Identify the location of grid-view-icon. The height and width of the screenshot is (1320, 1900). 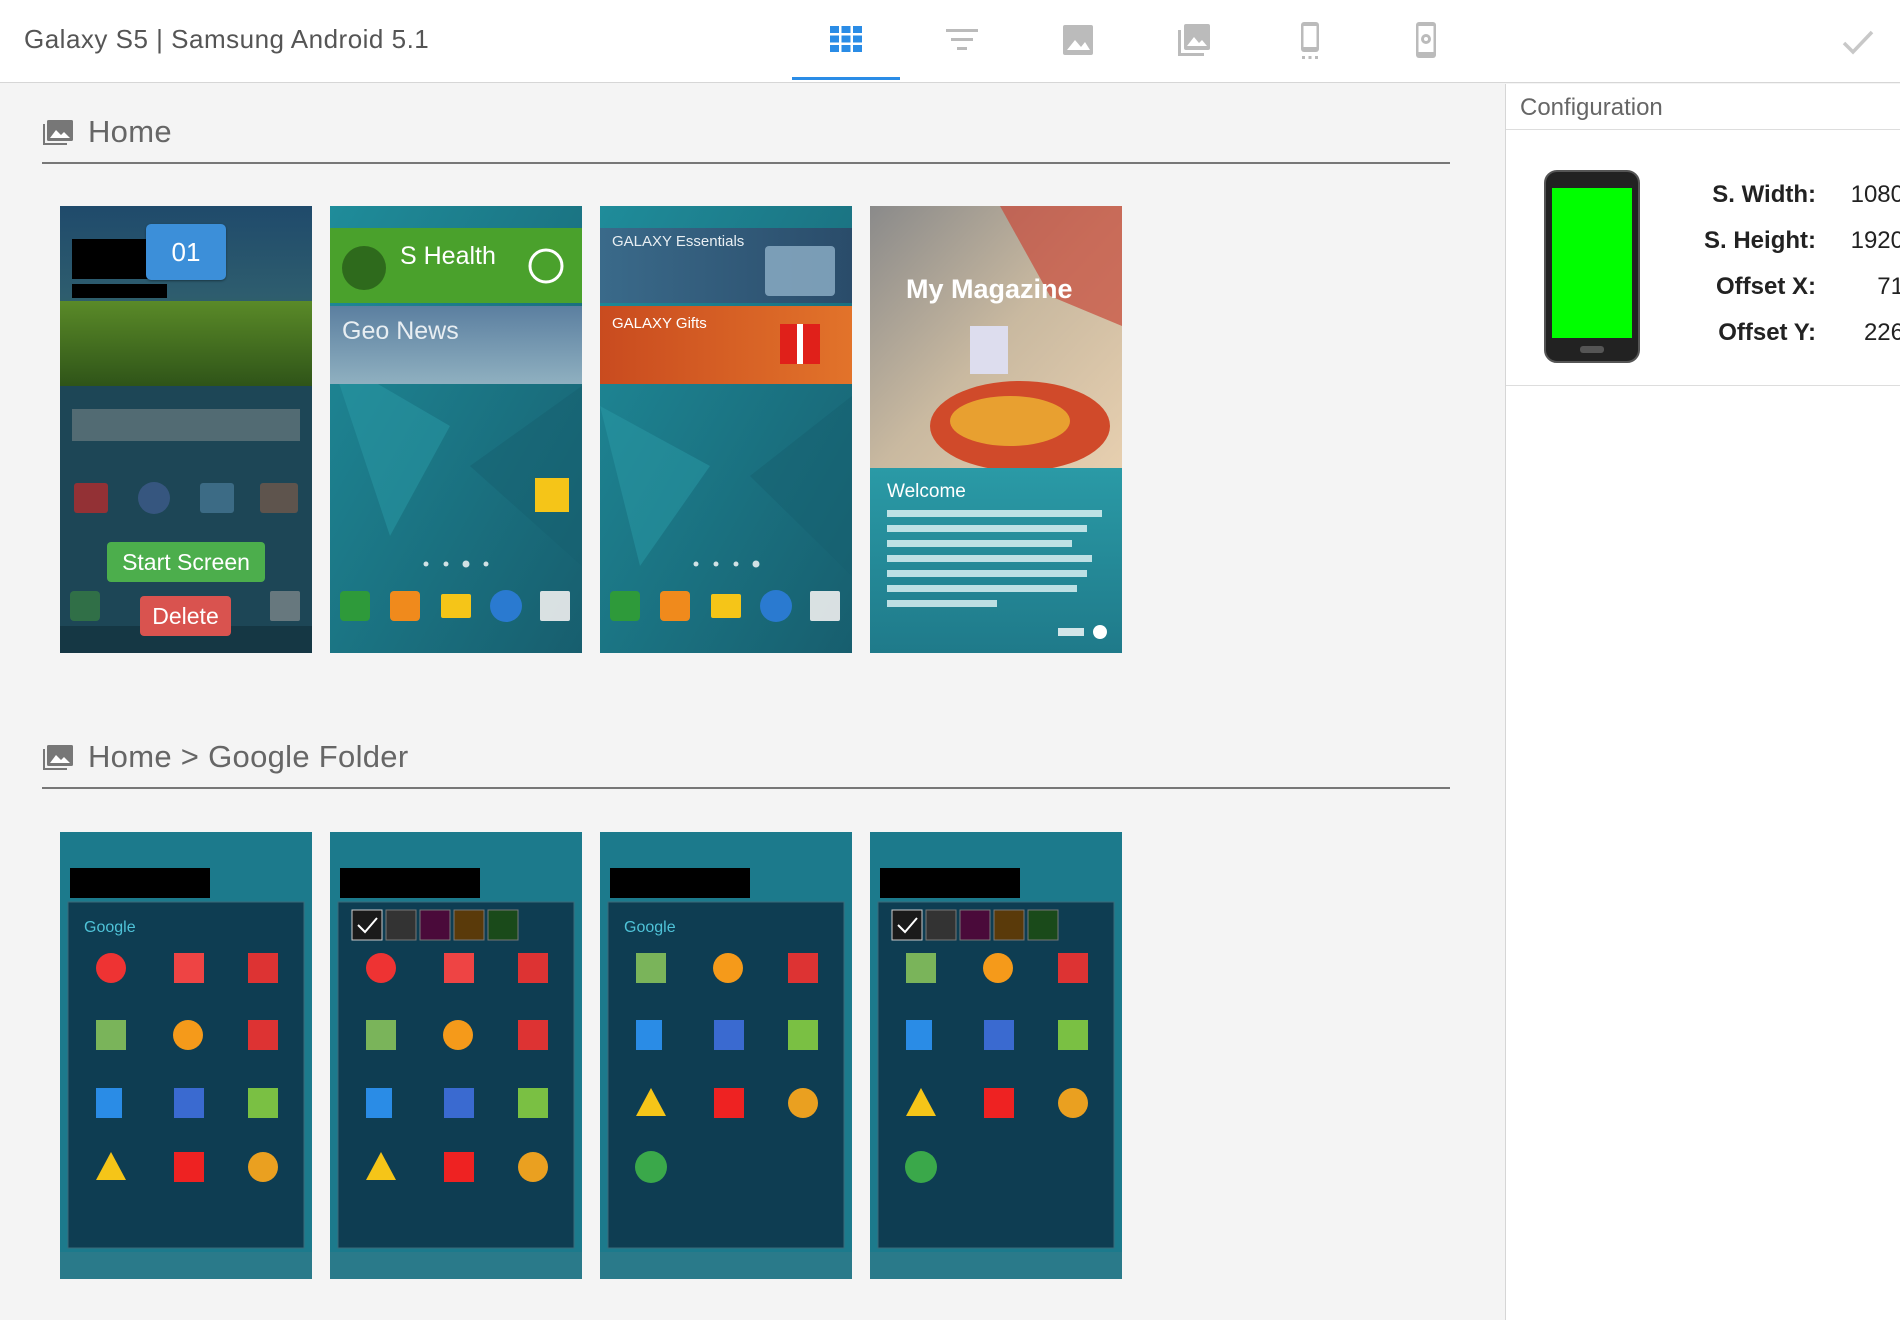
(846, 38).